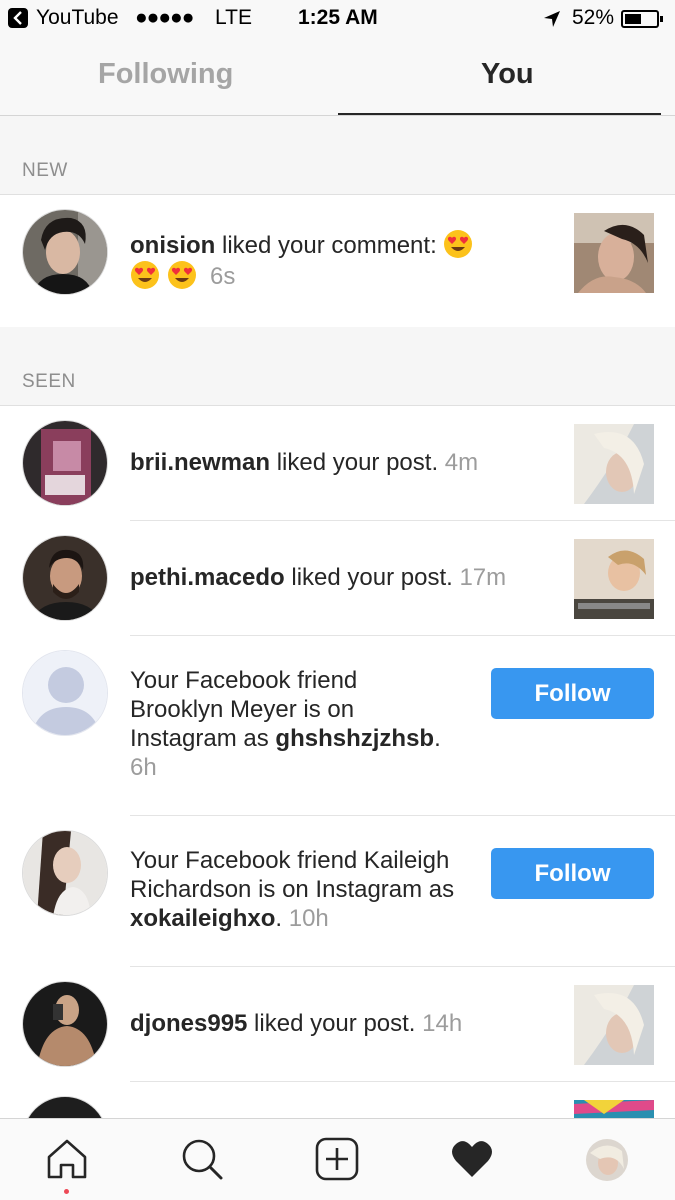 This screenshot has height=1200, width=675. What do you see at coordinates (507, 74) in the screenshot?
I see `tab-you: You` at bounding box center [507, 74].